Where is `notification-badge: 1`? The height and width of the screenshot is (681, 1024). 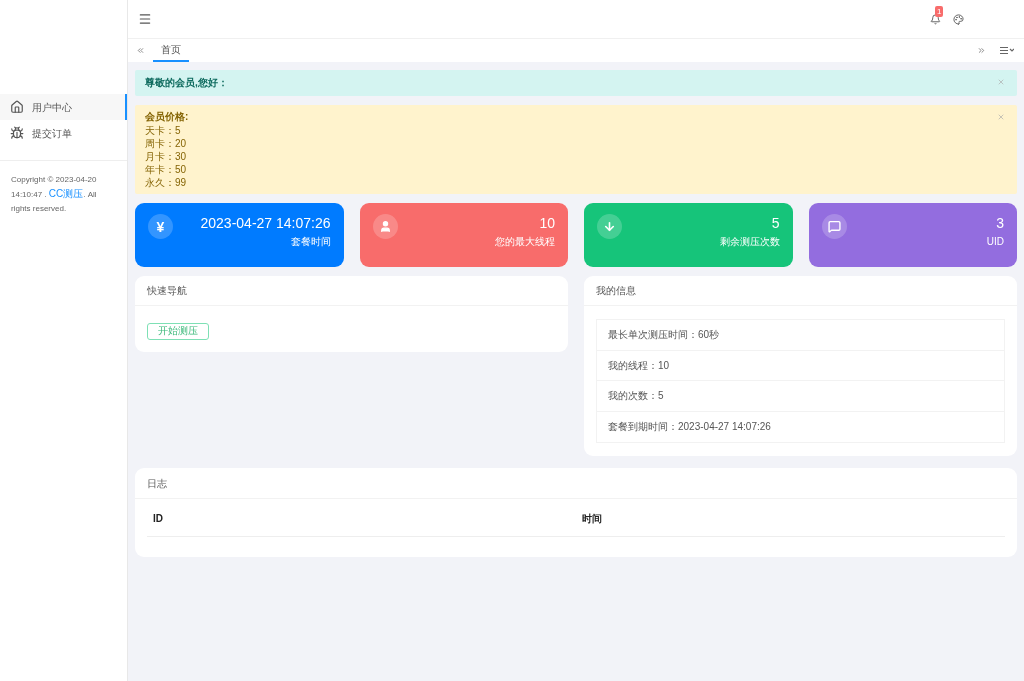 notification-badge: 1 is located at coordinates (939, 11).